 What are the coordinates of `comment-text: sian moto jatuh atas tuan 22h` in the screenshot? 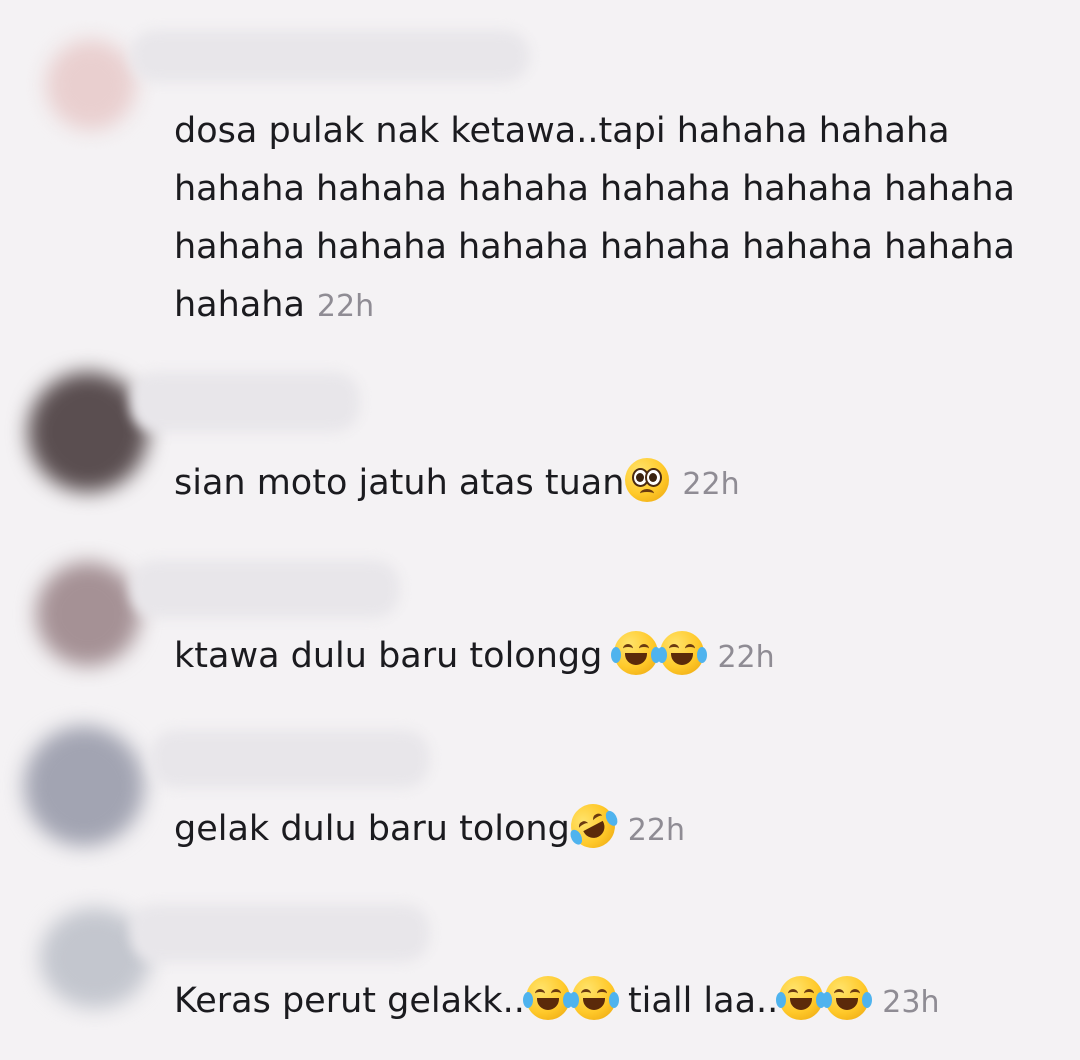 It's located at (457, 484).